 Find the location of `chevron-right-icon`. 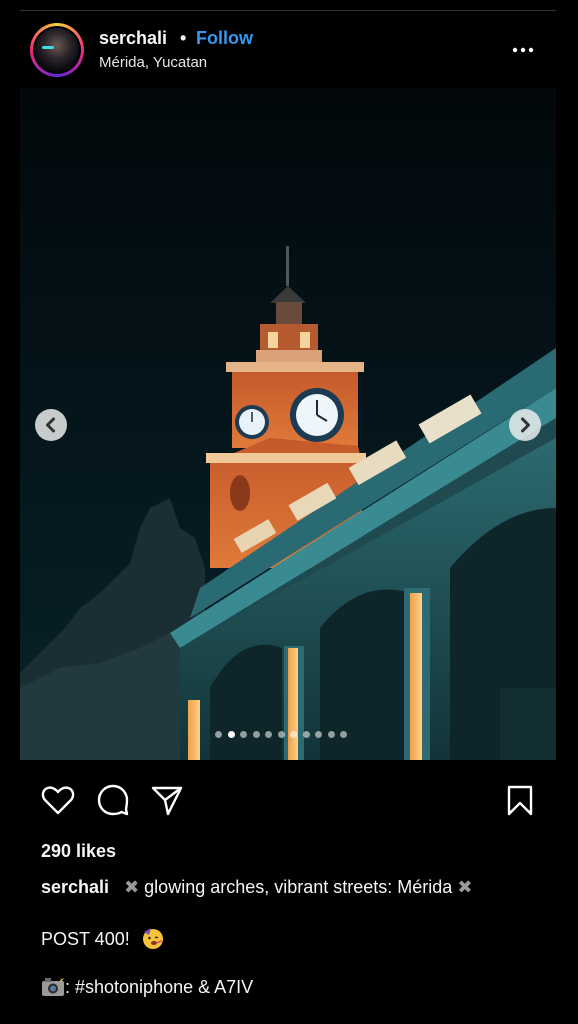

chevron-right-icon is located at coordinates (525, 425).